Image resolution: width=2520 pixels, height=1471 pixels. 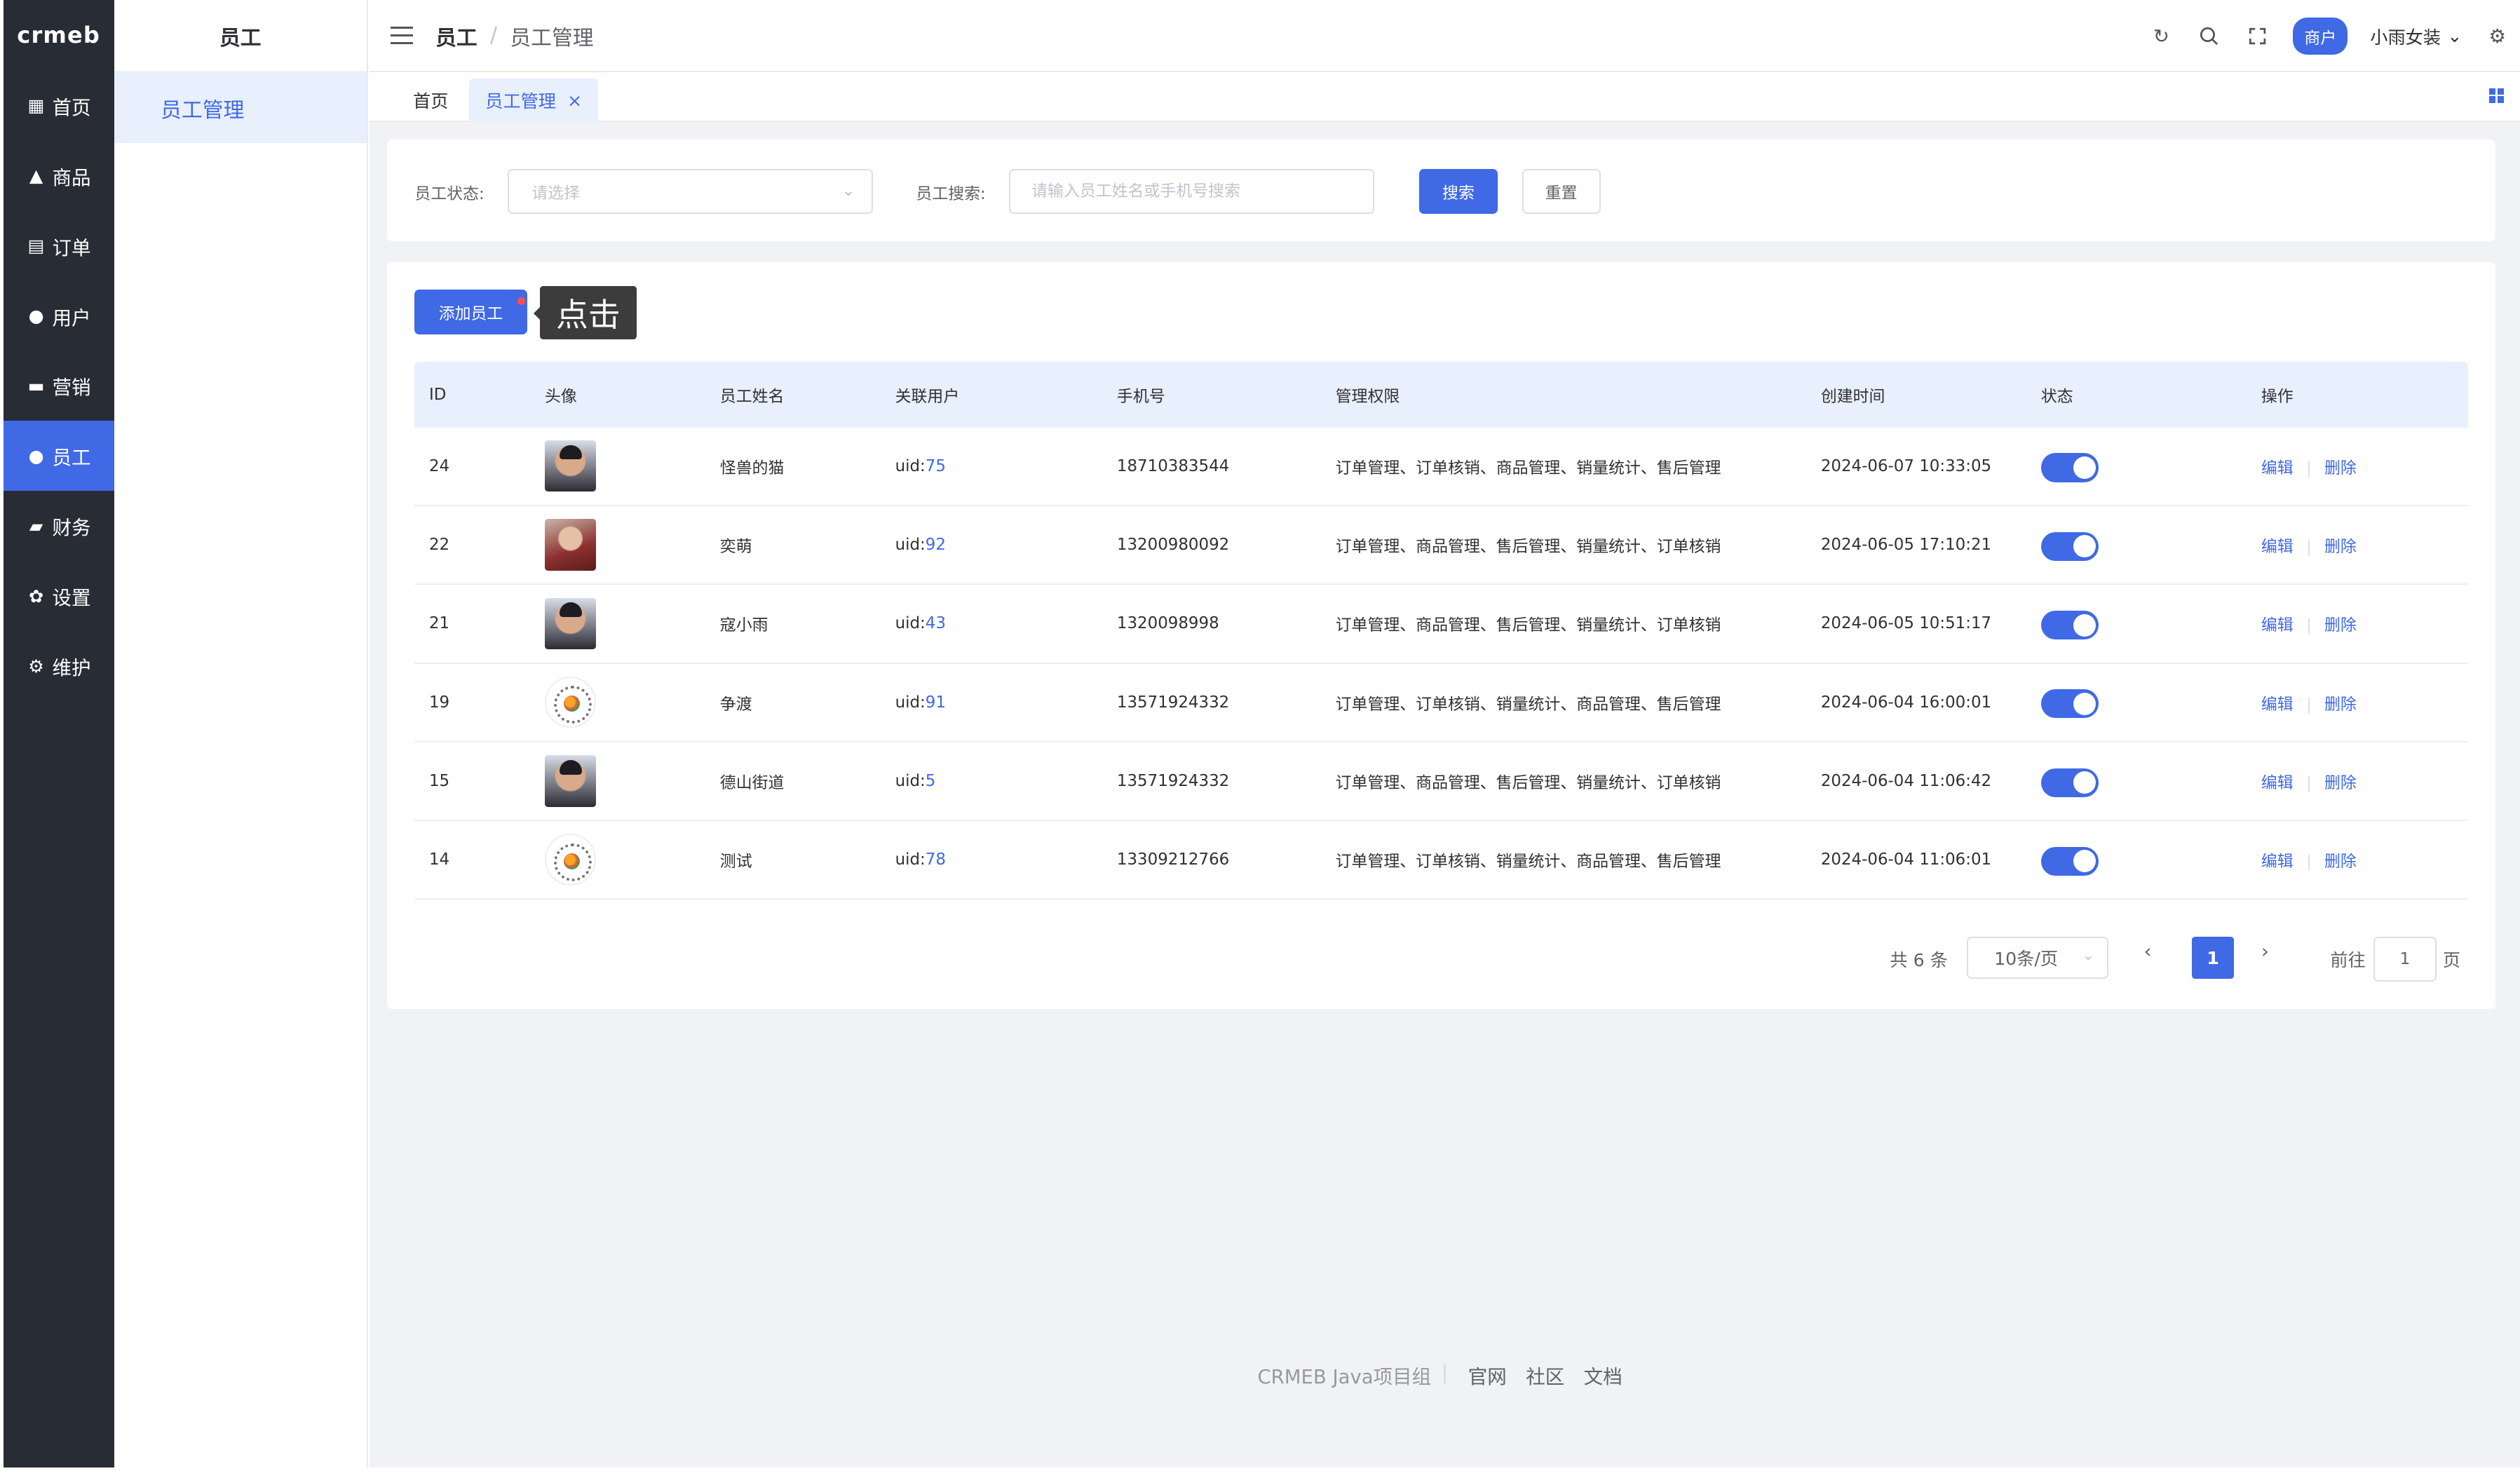 What do you see at coordinates (560, 396) in the screenshot?
I see `col-header-avatar: 头像` at bounding box center [560, 396].